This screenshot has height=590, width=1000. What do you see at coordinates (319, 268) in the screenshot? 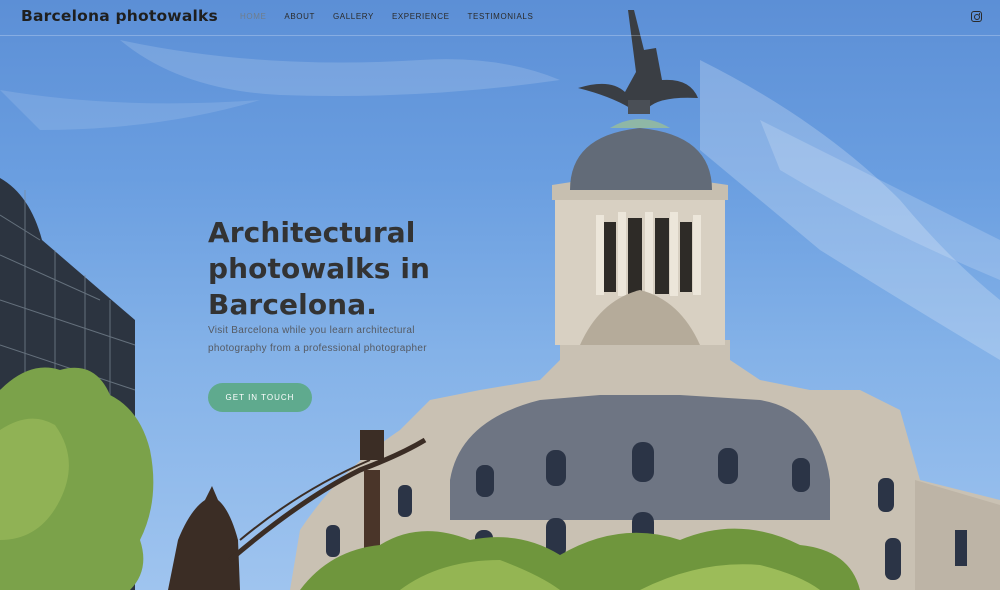
I see `hero-headline-line-2: photowalks in` at bounding box center [319, 268].